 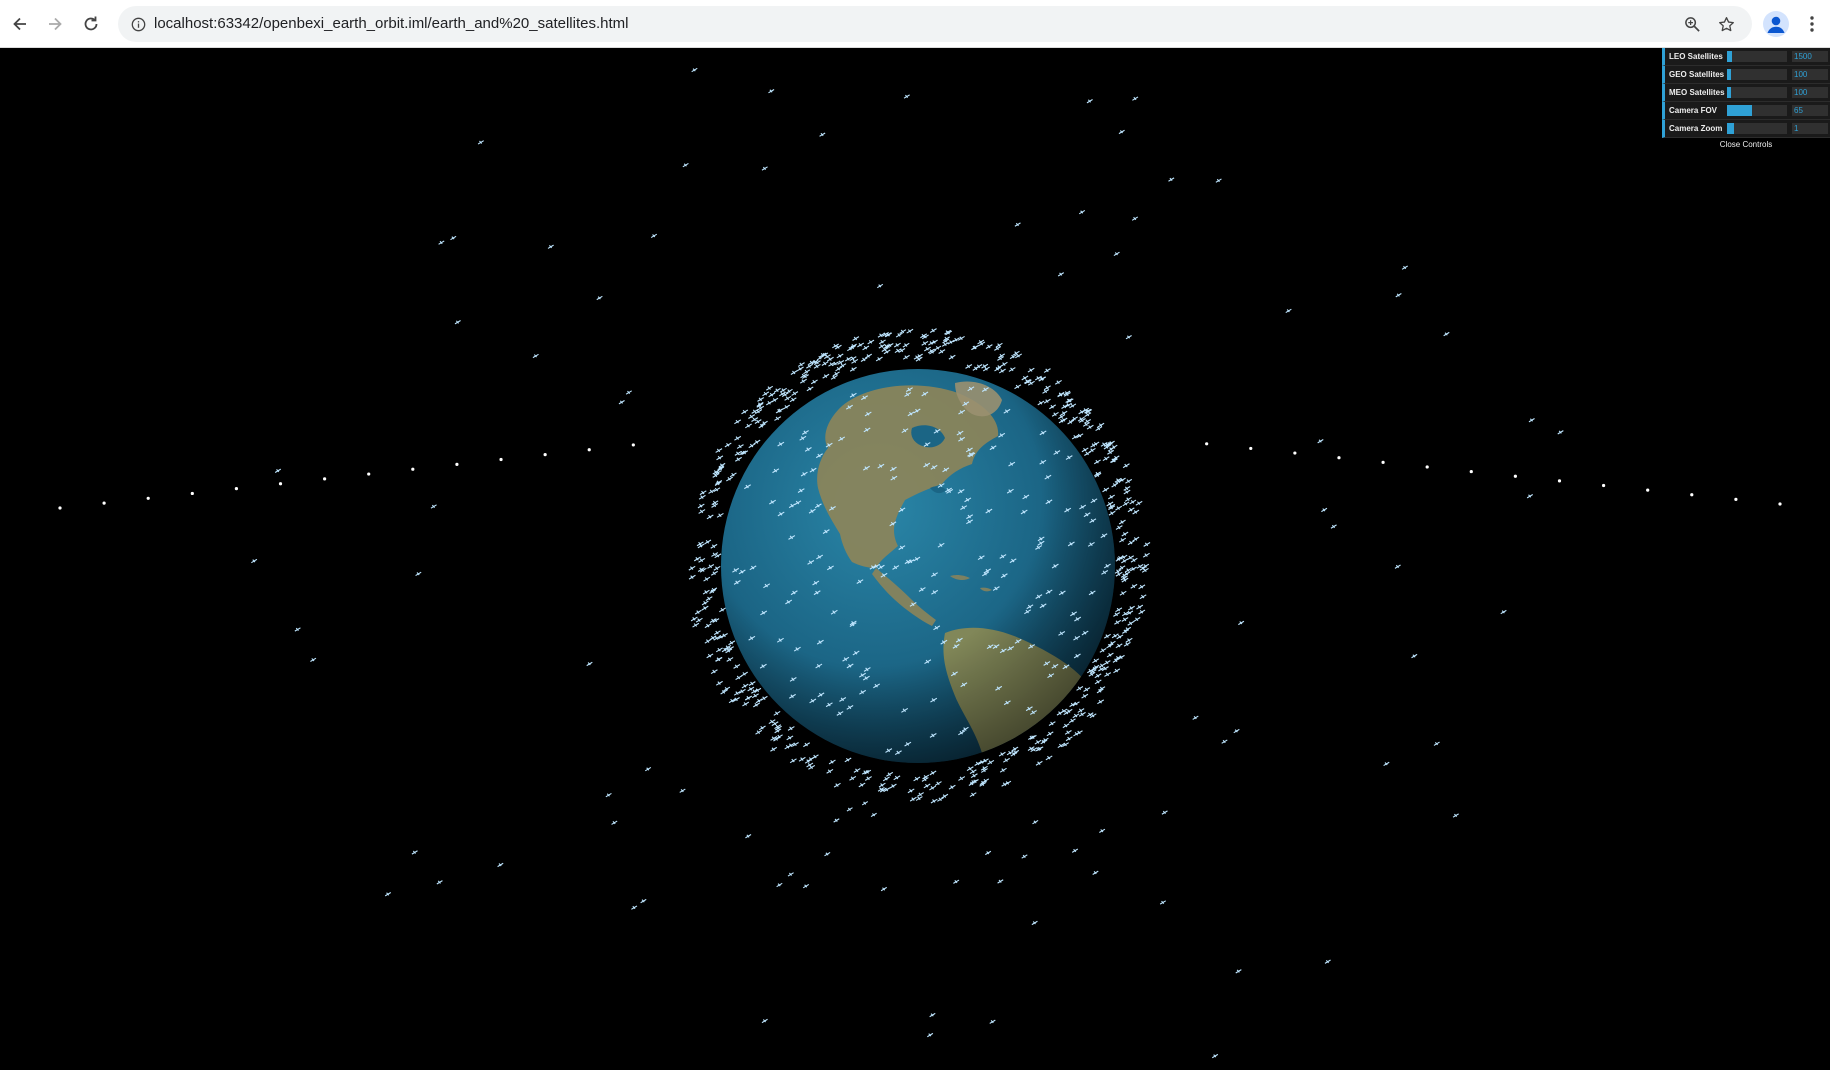 What do you see at coordinates (1746, 145) in the screenshot?
I see `close-controls-button: Close Controls` at bounding box center [1746, 145].